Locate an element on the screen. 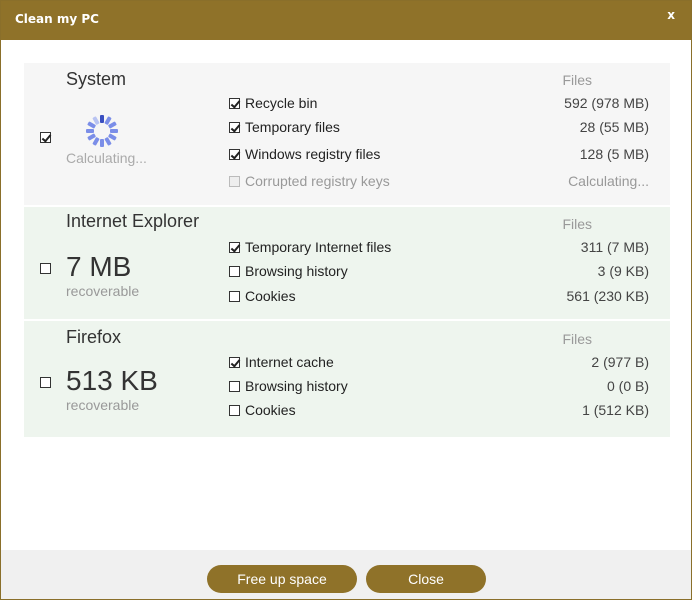  item-value: 128 (5 MB) is located at coordinates (614, 154).